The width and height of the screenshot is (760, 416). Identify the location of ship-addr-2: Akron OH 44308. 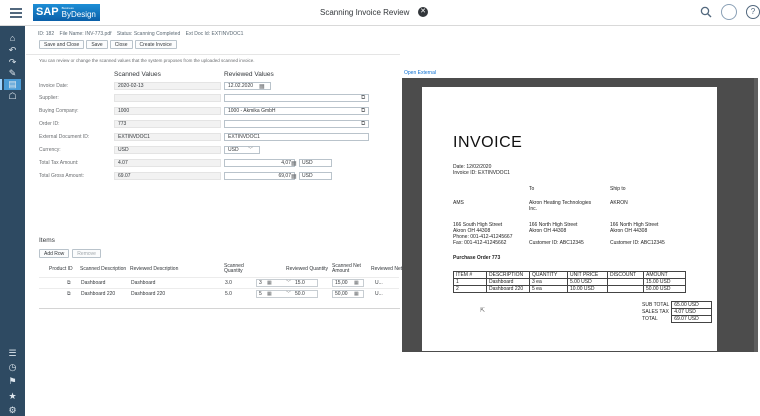
(629, 231).